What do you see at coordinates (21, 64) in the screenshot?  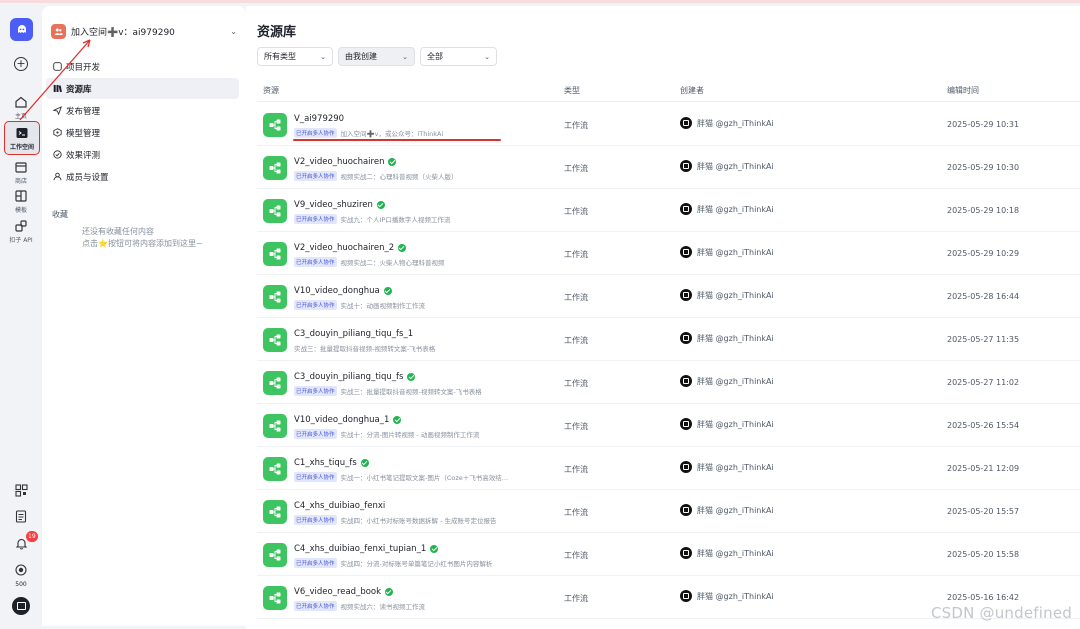 I see `create-plus-icon: +` at bounding box center [21, 64].